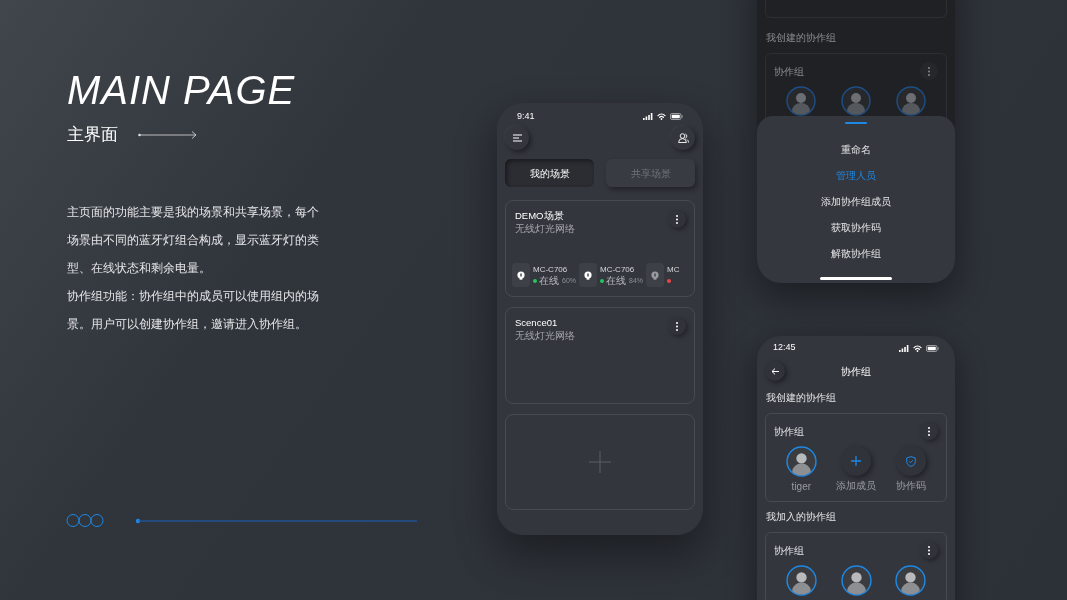  What do you see at coordinates (182, 90) in the screenshot?
I see `page-title: MAIN PAGE` at bounding box center [182, 90].